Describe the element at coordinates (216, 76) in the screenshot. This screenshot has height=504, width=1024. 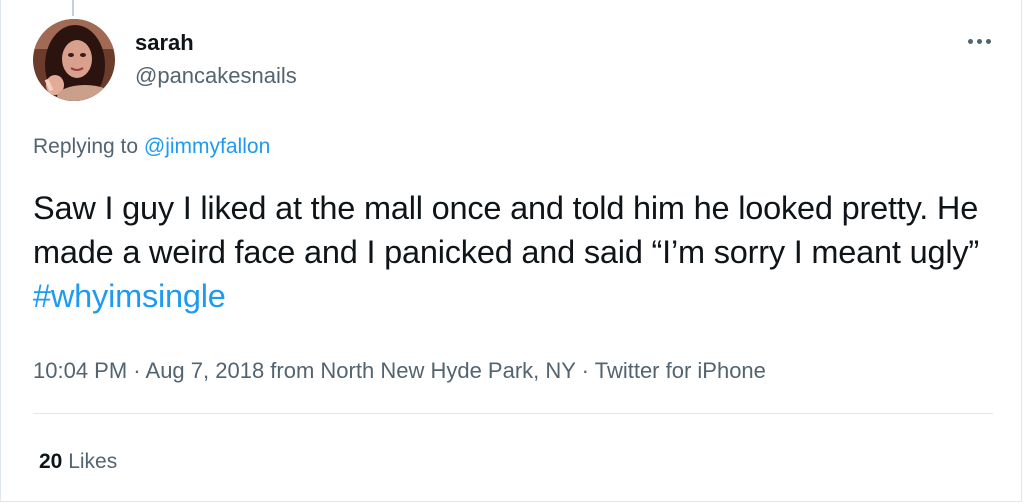
I see `author-handle: @pancakesnails` at that location.